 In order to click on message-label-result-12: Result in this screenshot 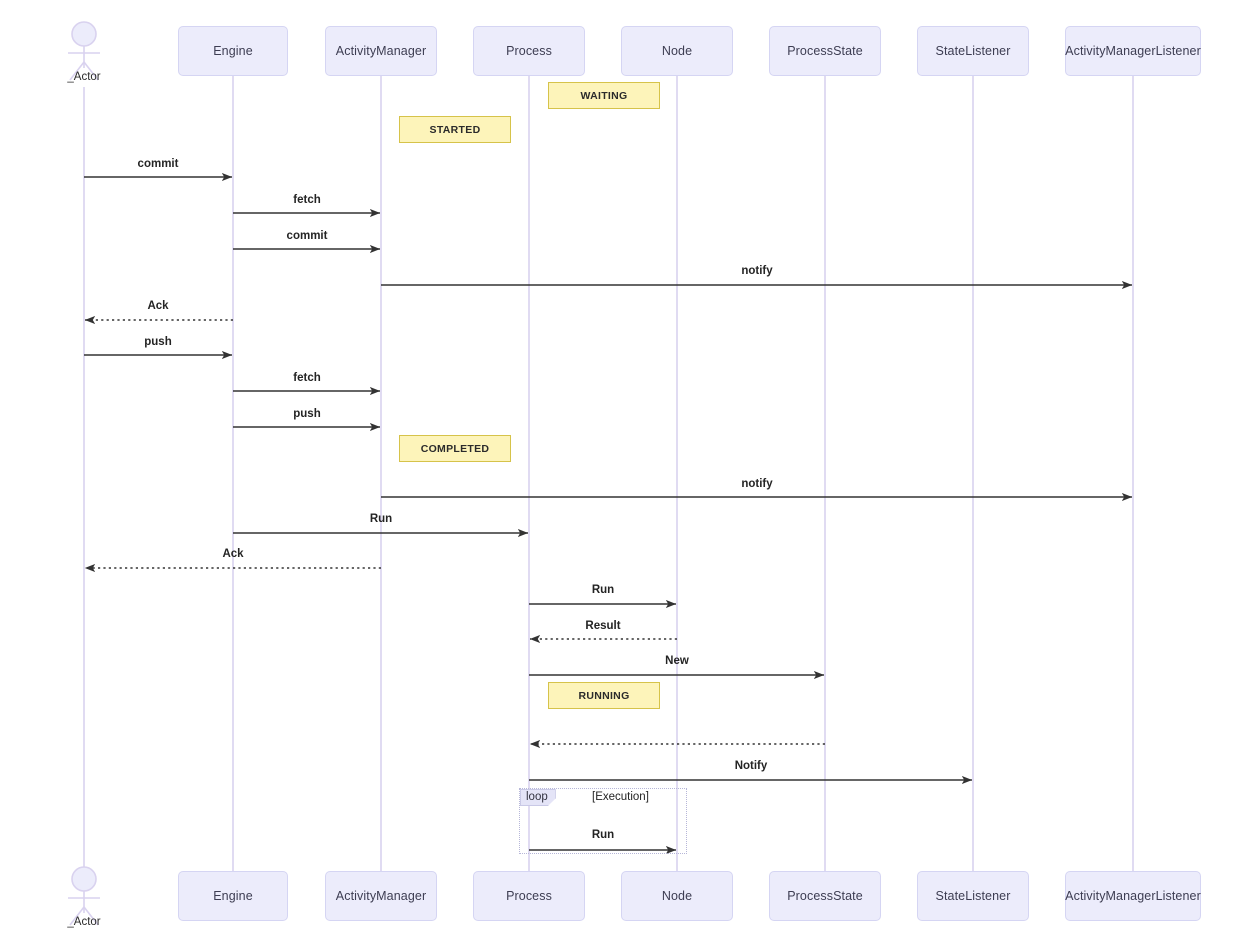, I will do `click(603, 626)`.